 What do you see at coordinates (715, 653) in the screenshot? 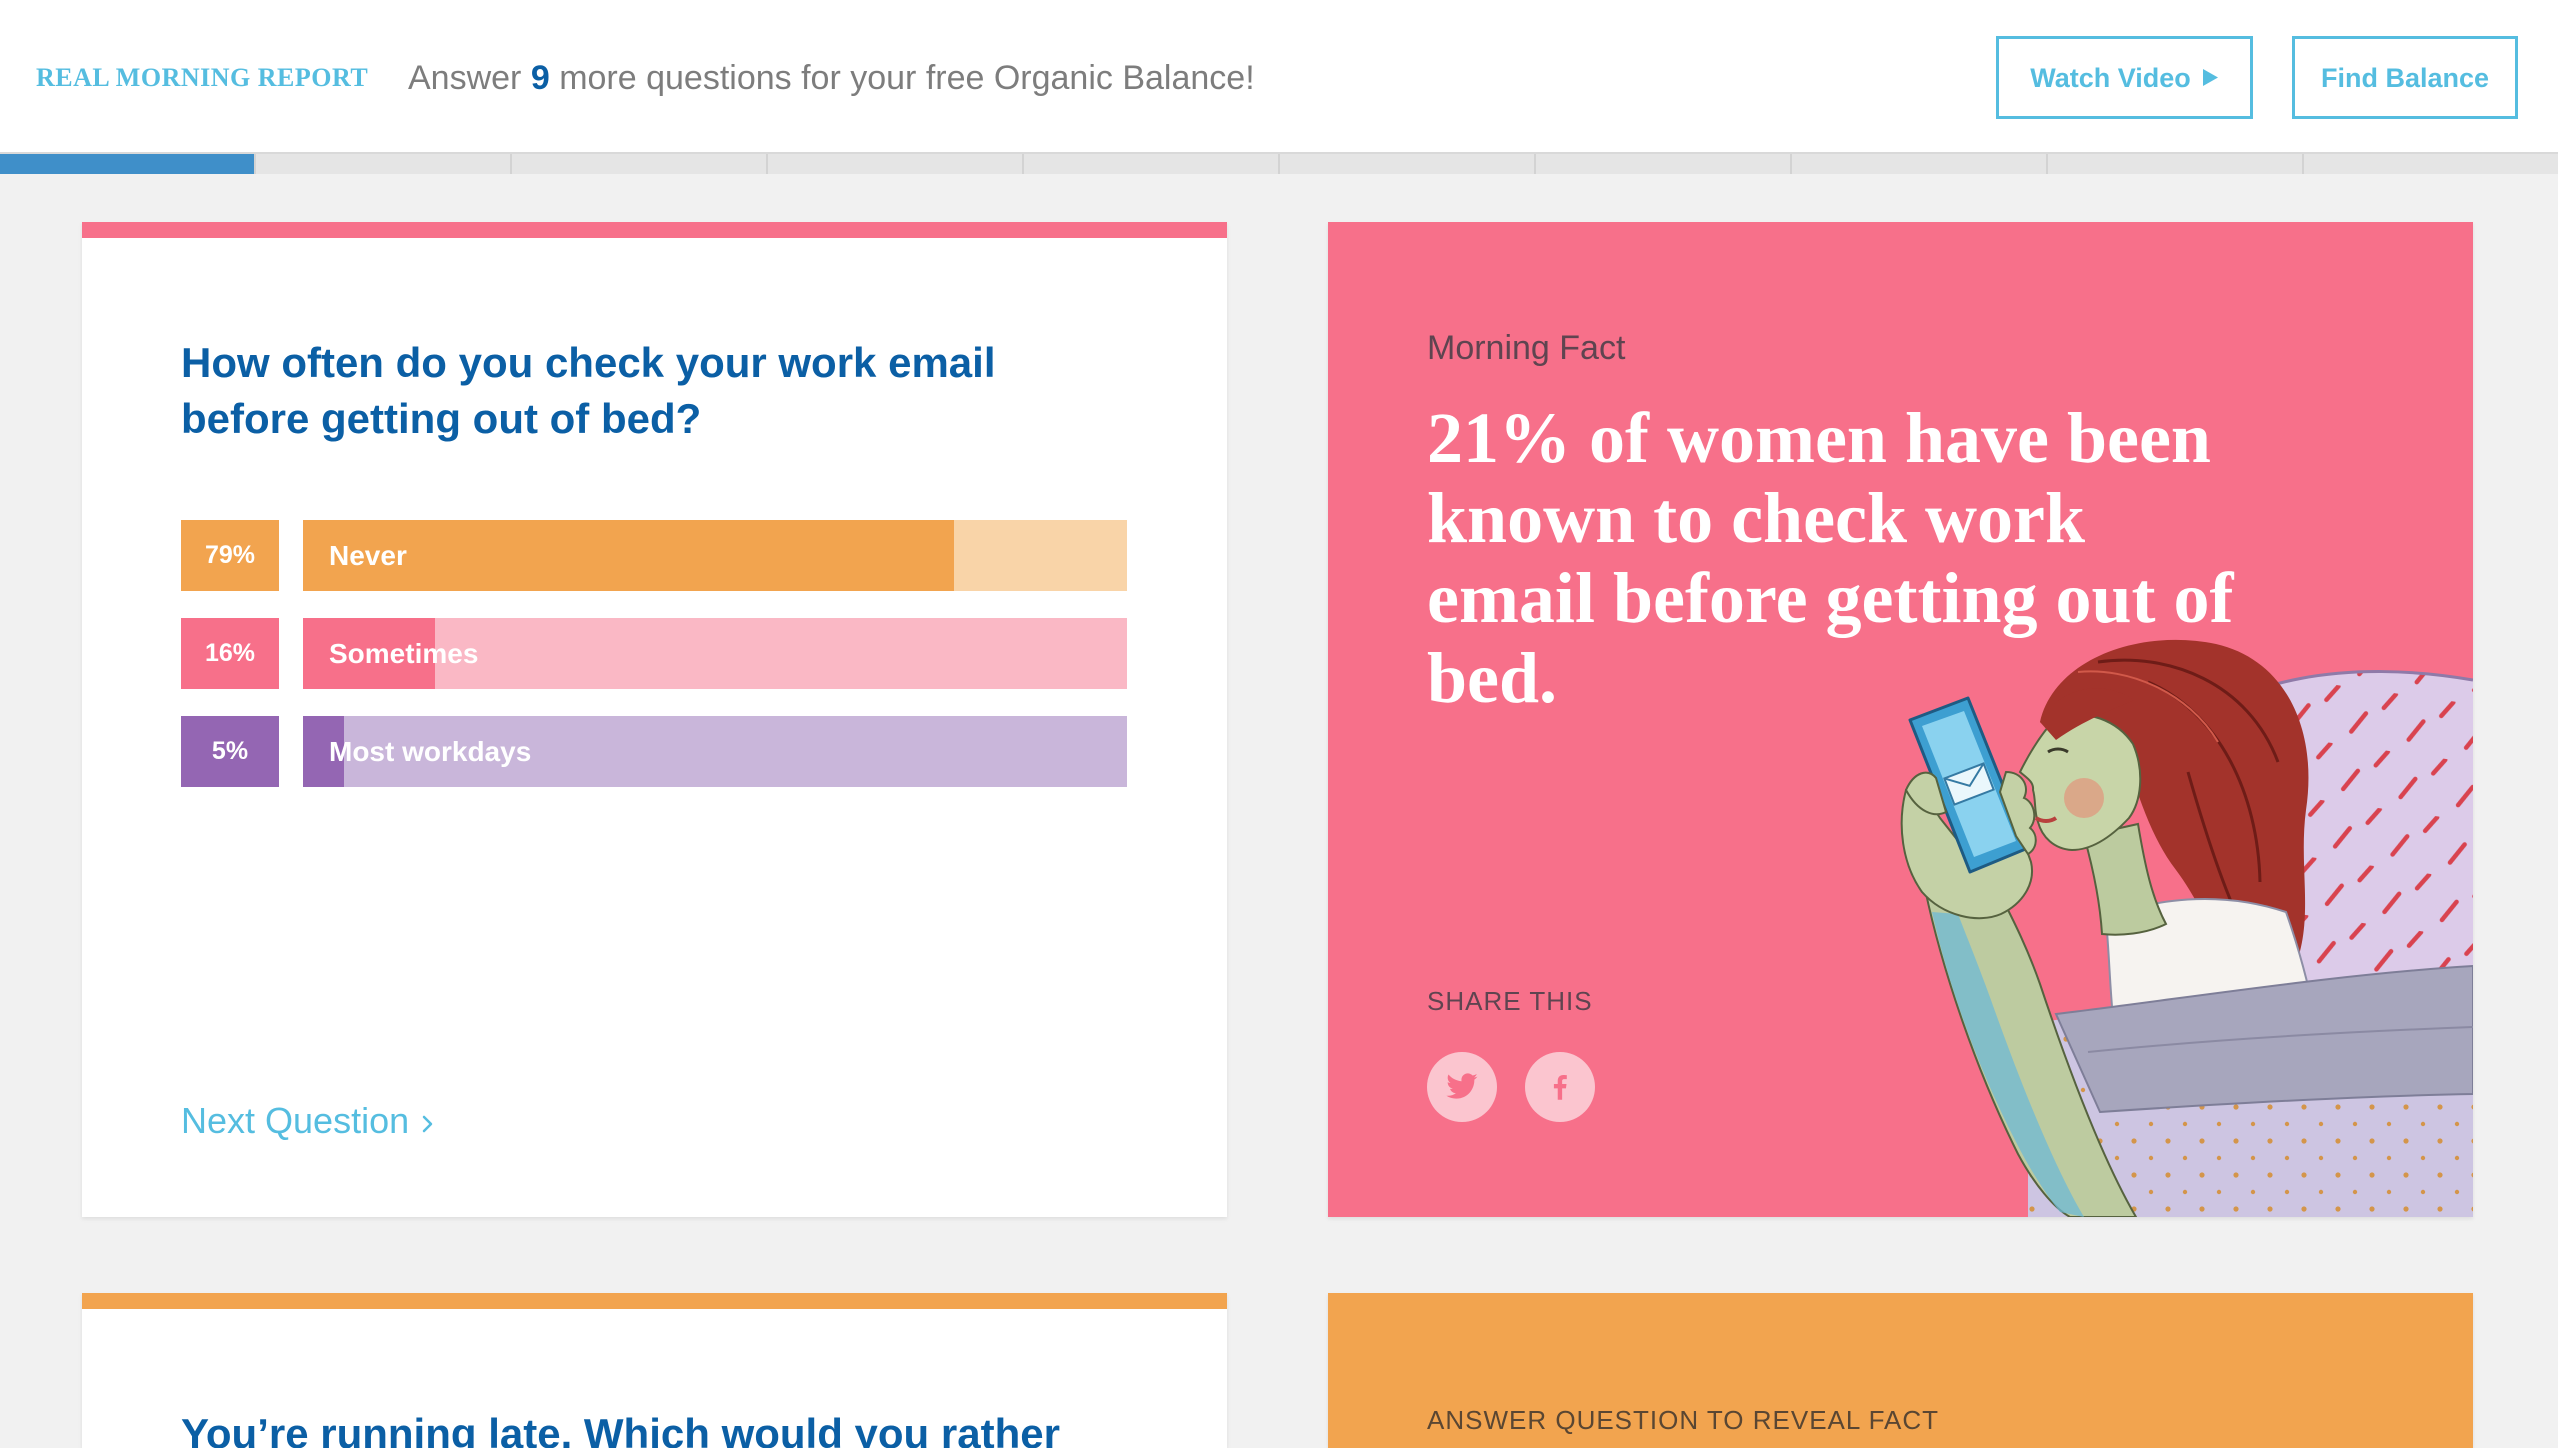
I see `answer-bar: Sometimes` at bounding box center [715, 653].